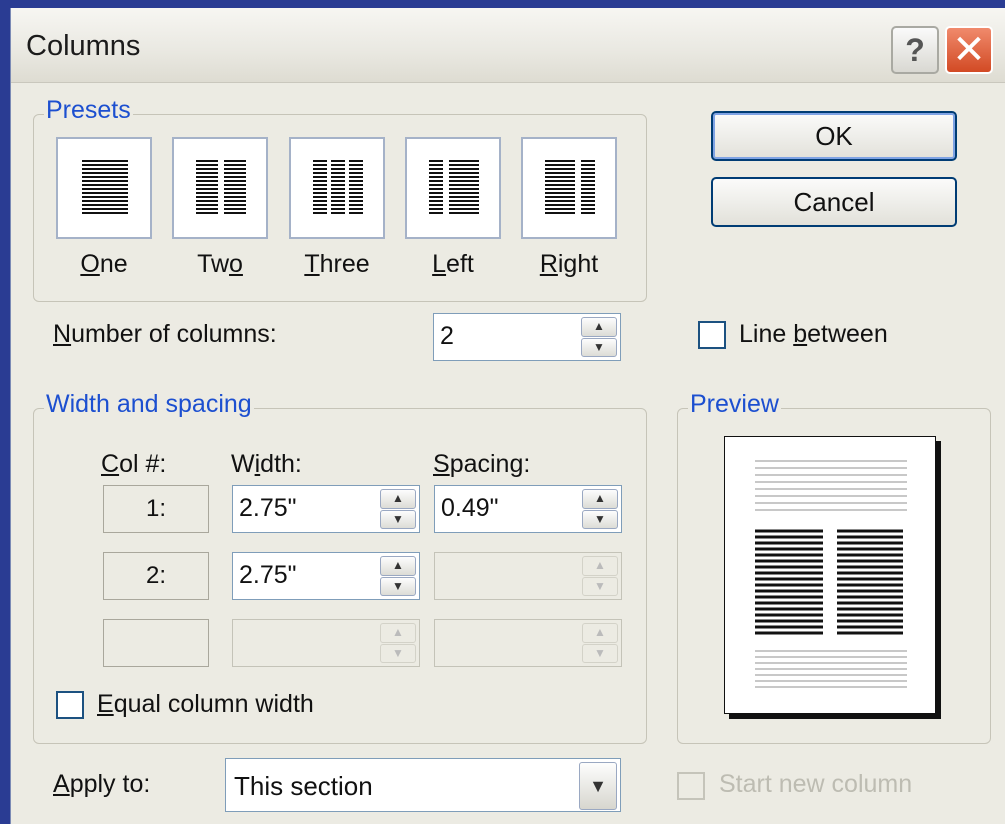  I want to click on apply-to-value: This section, so click(303, 786).